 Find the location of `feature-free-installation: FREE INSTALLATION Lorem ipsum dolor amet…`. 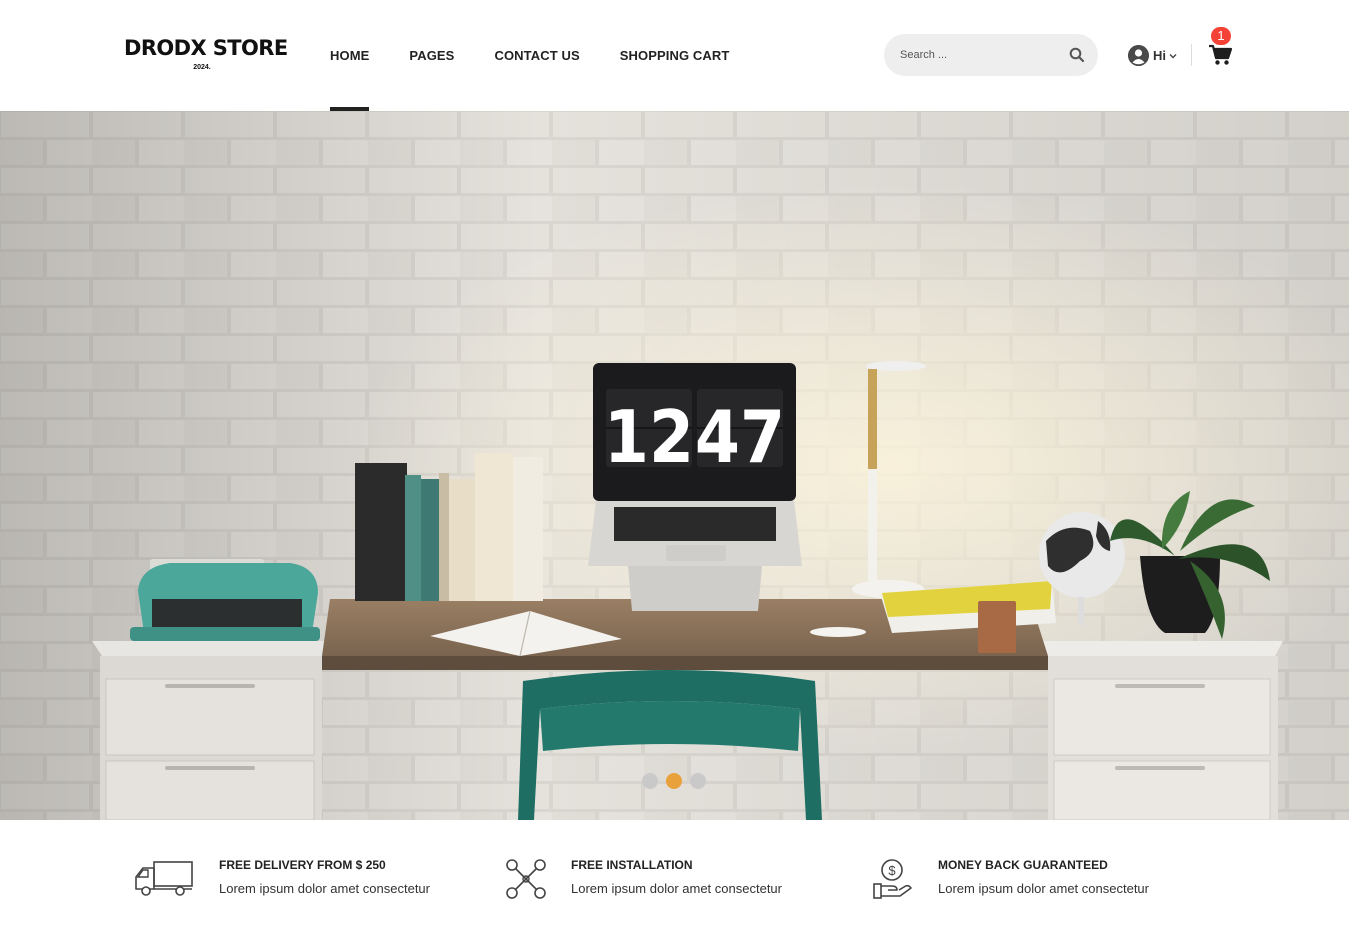

feature-free-installation: FREE INSTALLATION Lorem ipsum dolor amet… is located at coordinates (659, 881).